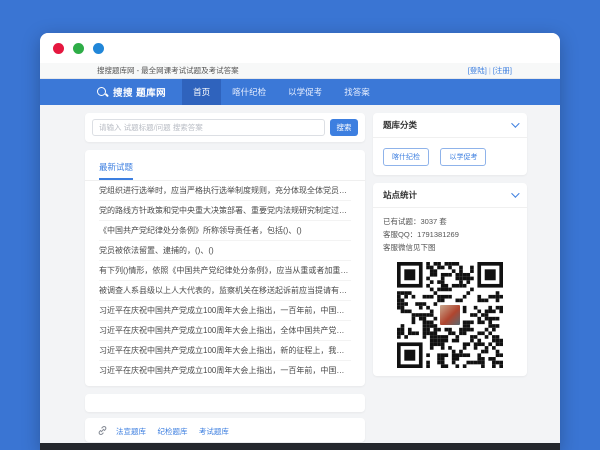 The image size is (600, 450). I want to click on friend-link-faxuan: 法宣题库, so click(131, 431).